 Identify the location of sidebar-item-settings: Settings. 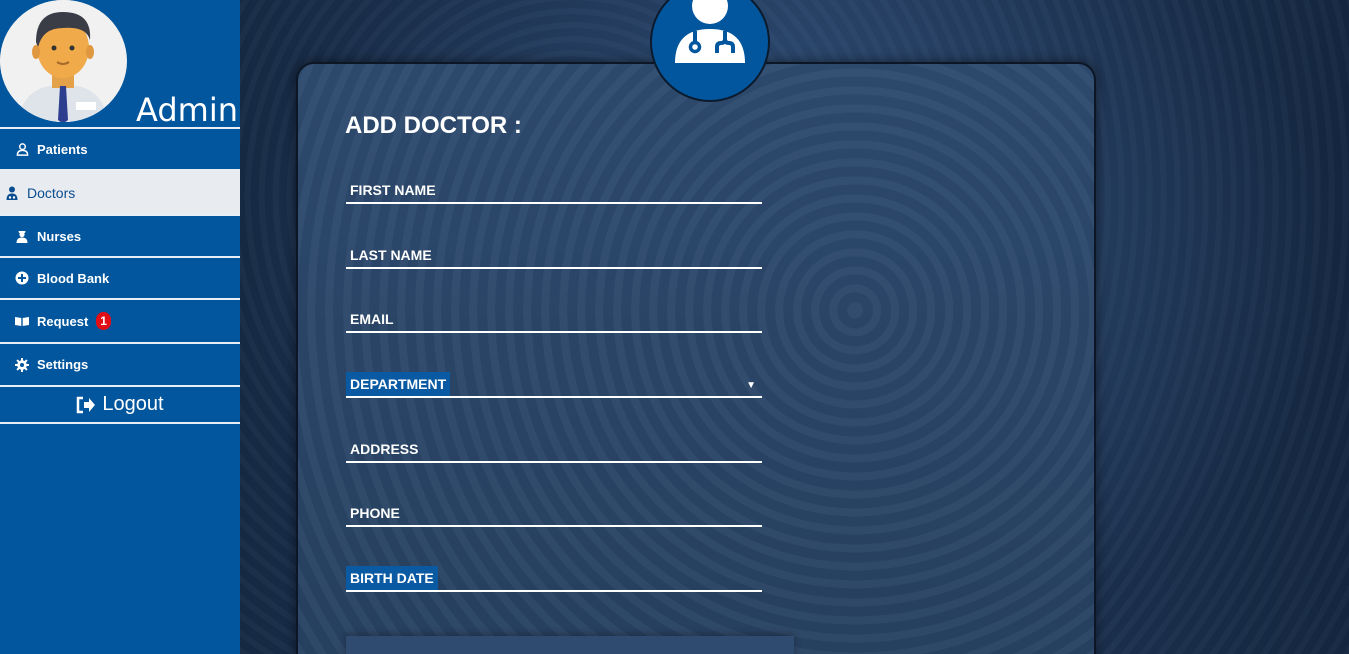
(120, 363).